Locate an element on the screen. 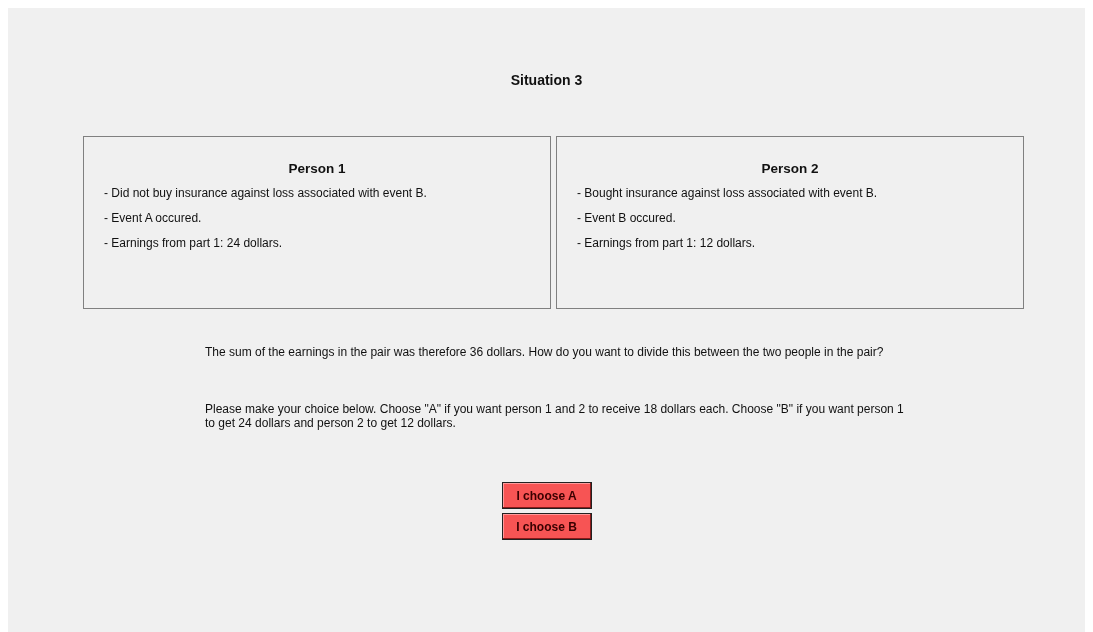 The width and height of the screenshot is (1093, 632). choice-button: I choose B is located at coordinates (546, 526).